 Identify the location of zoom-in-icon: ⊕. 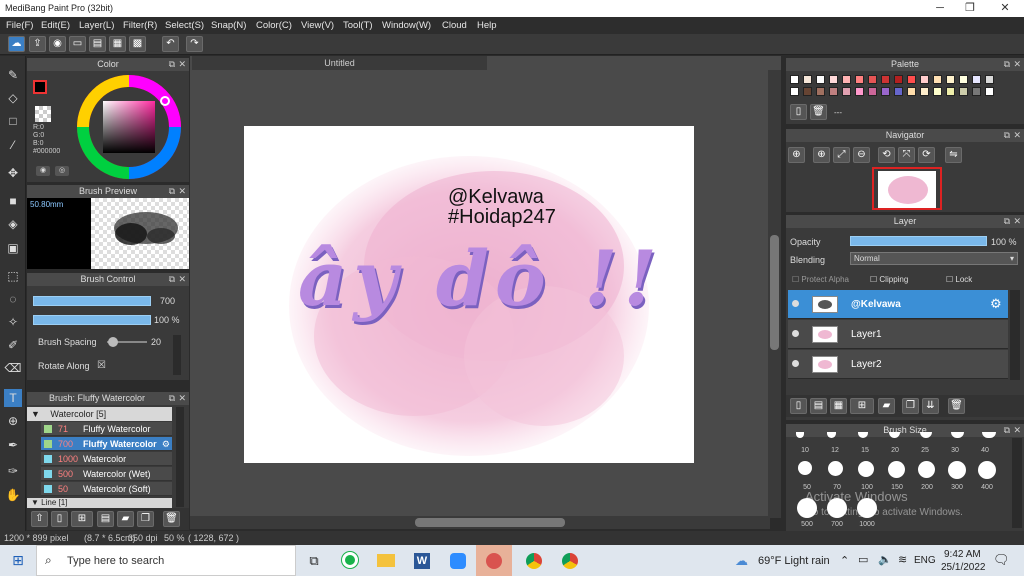
(821, 155).